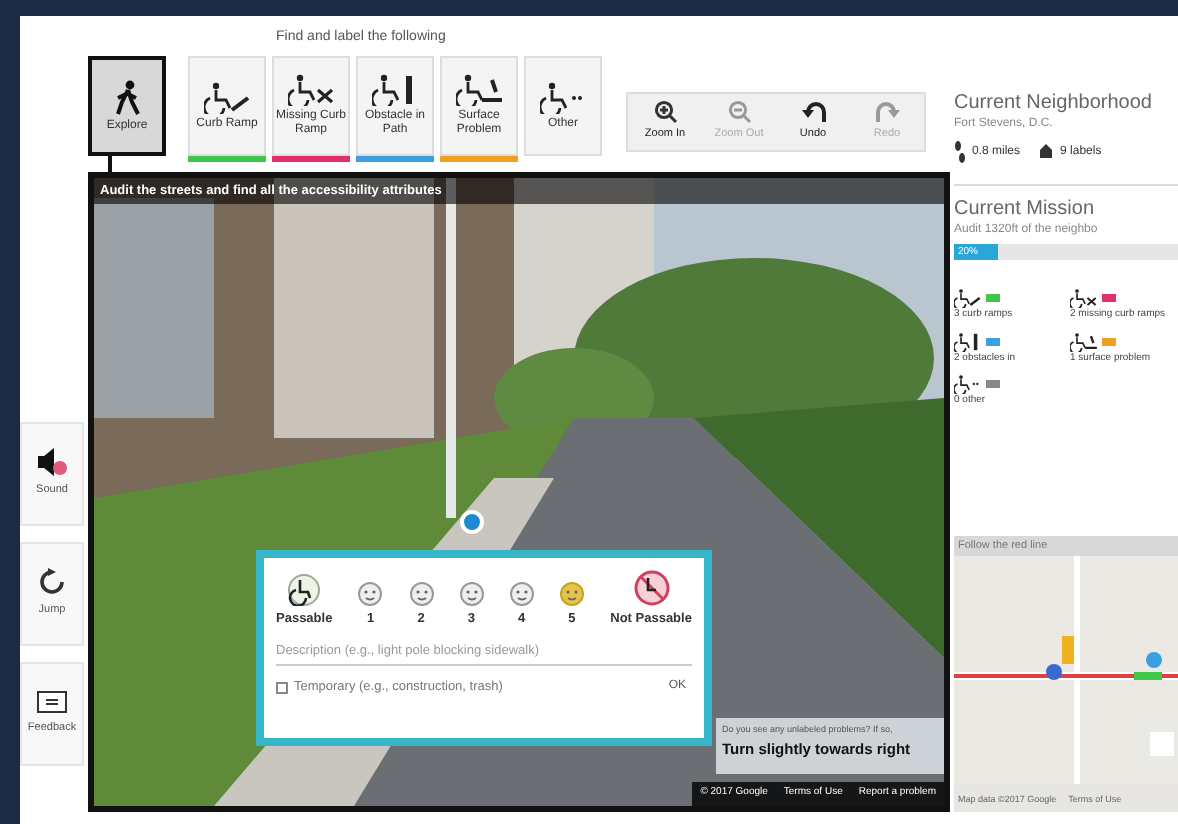 The height and width of the screenshot is (824, 1178). Describe the element at coordinates (960, 152) in the screenshot. I see `footsteps-icon` at that location.